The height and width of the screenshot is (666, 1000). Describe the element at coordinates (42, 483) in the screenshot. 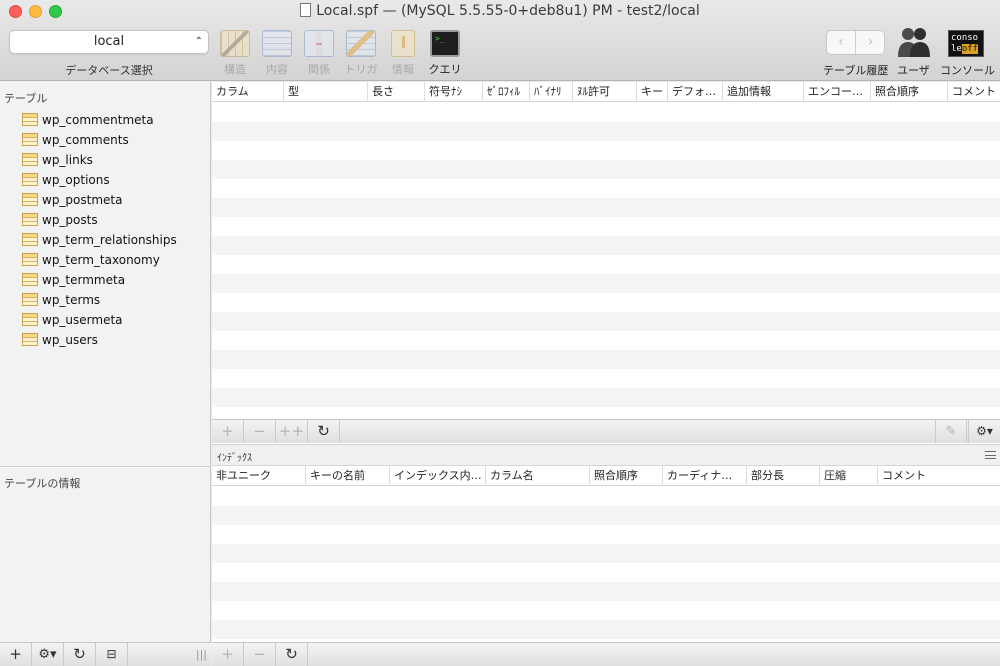

I see `table-info-header: テーブルの情報` at that location.